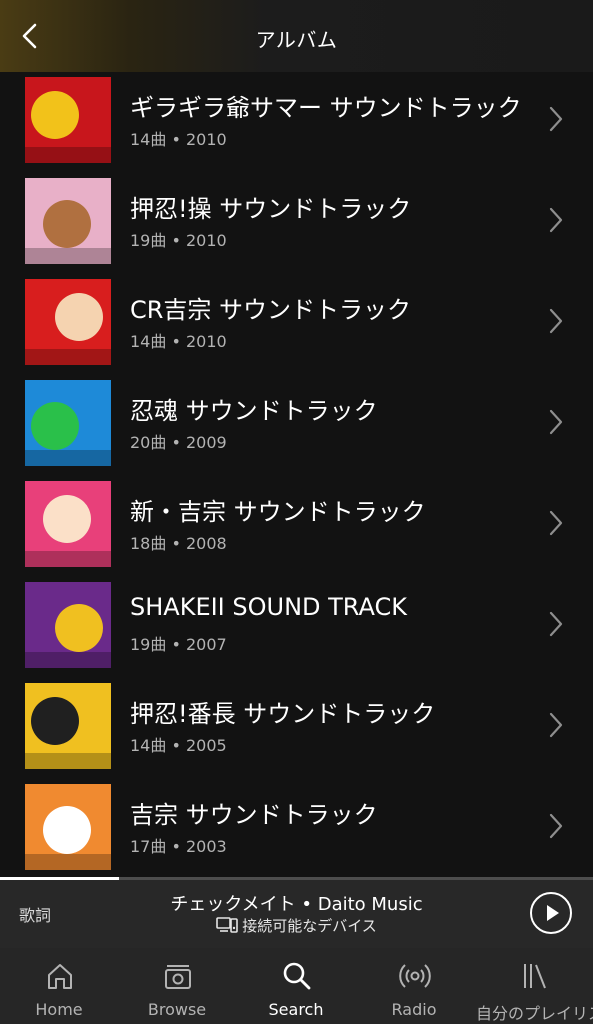  I want to click on album-row: 新・吉宗 サウンドトラック 18曲 • 2008, so click(296, 526).